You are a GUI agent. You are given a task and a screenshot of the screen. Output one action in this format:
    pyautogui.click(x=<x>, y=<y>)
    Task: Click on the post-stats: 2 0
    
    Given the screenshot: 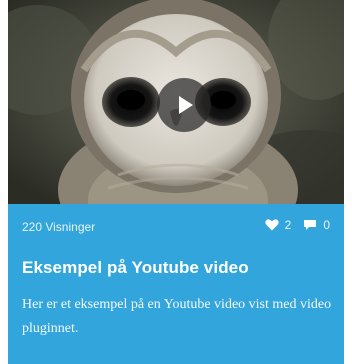 What is the action you would take?
    pyautogui.click(x=291, y=225)
    